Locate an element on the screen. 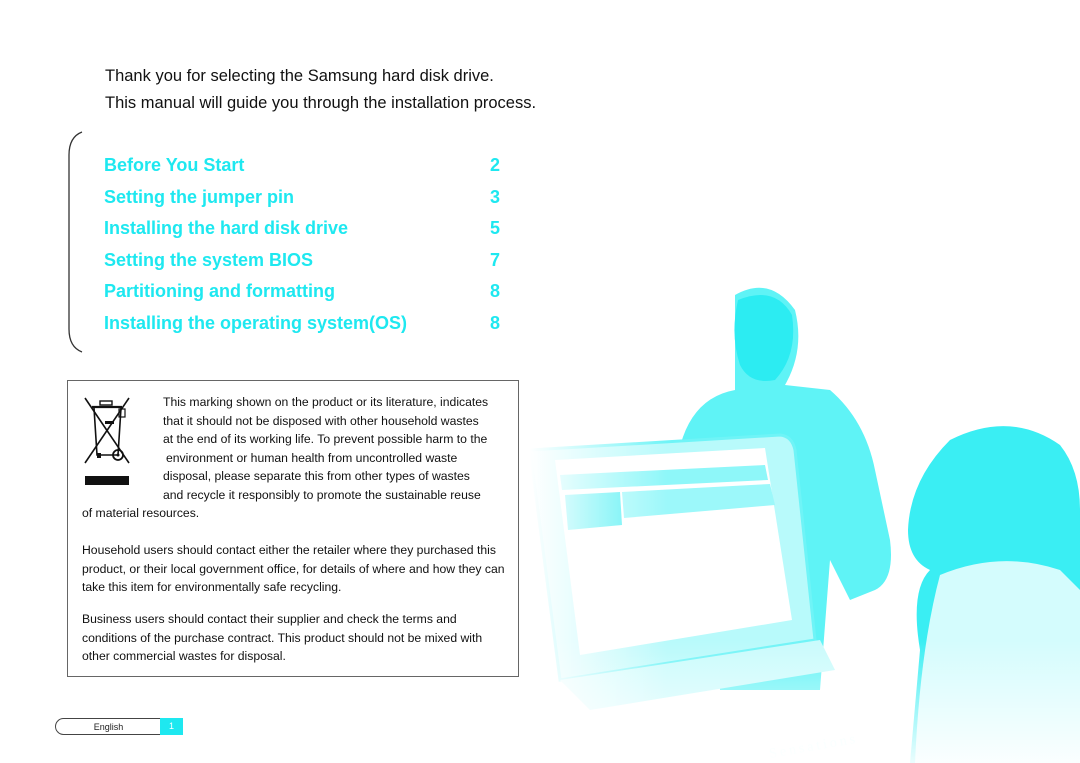 This screenshot has height=763, width=1080. toc-item-page: 7 is located at coordinates (494, 259).